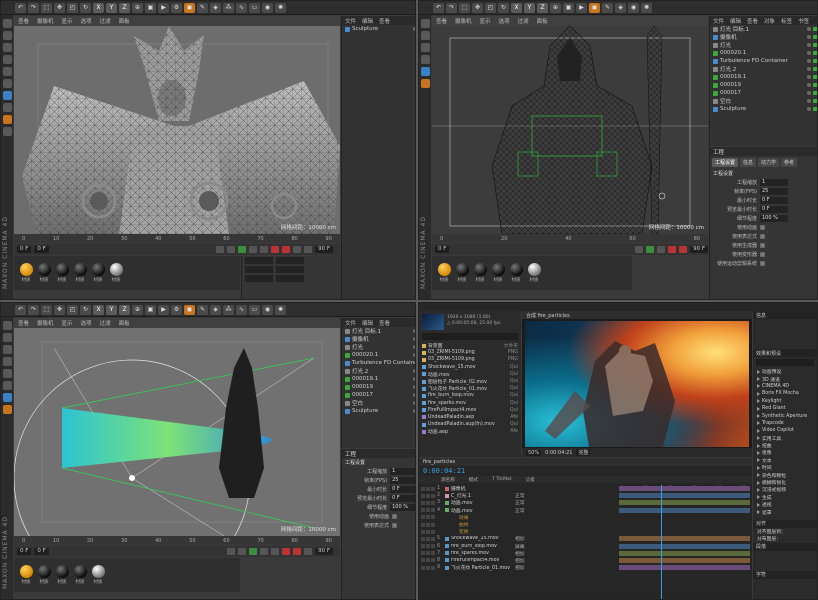 The height and width of the screenshot is (600, 818). I want to click on project-item: Shockwave_15.mov Qui, so click(470, 367).